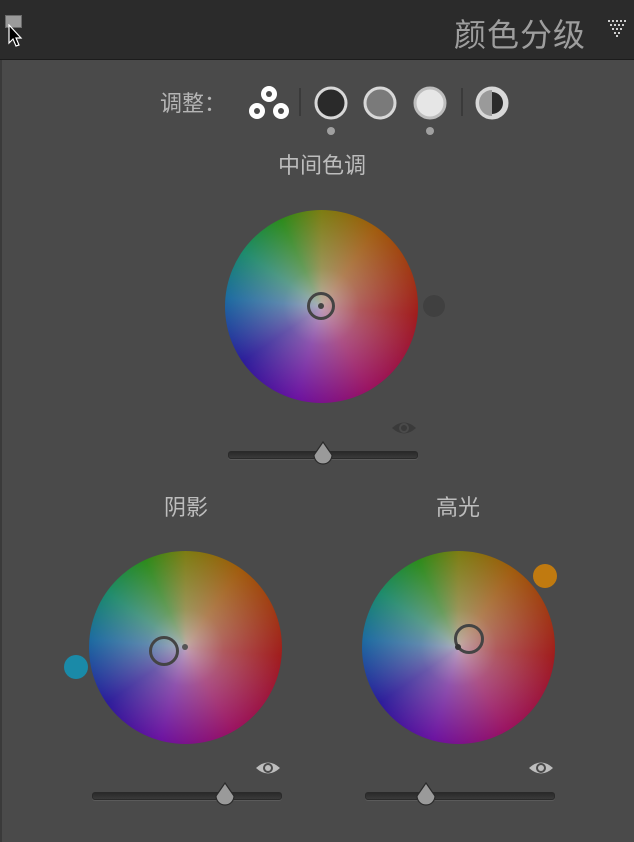 This screenshot has width=634, height=842. What do you see at coordinates (458, 647) in the screenshot?
I see `highlights-wheel-center` at bounding box center [458, 647].